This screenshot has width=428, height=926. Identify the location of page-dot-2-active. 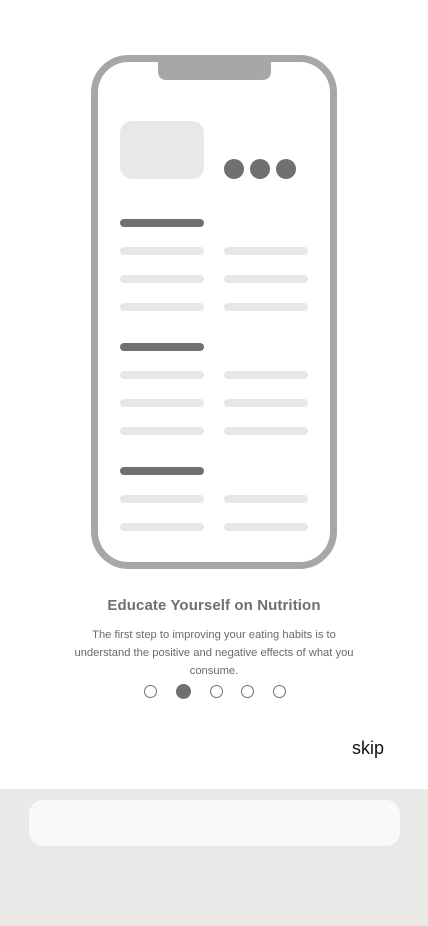
(183, 691).